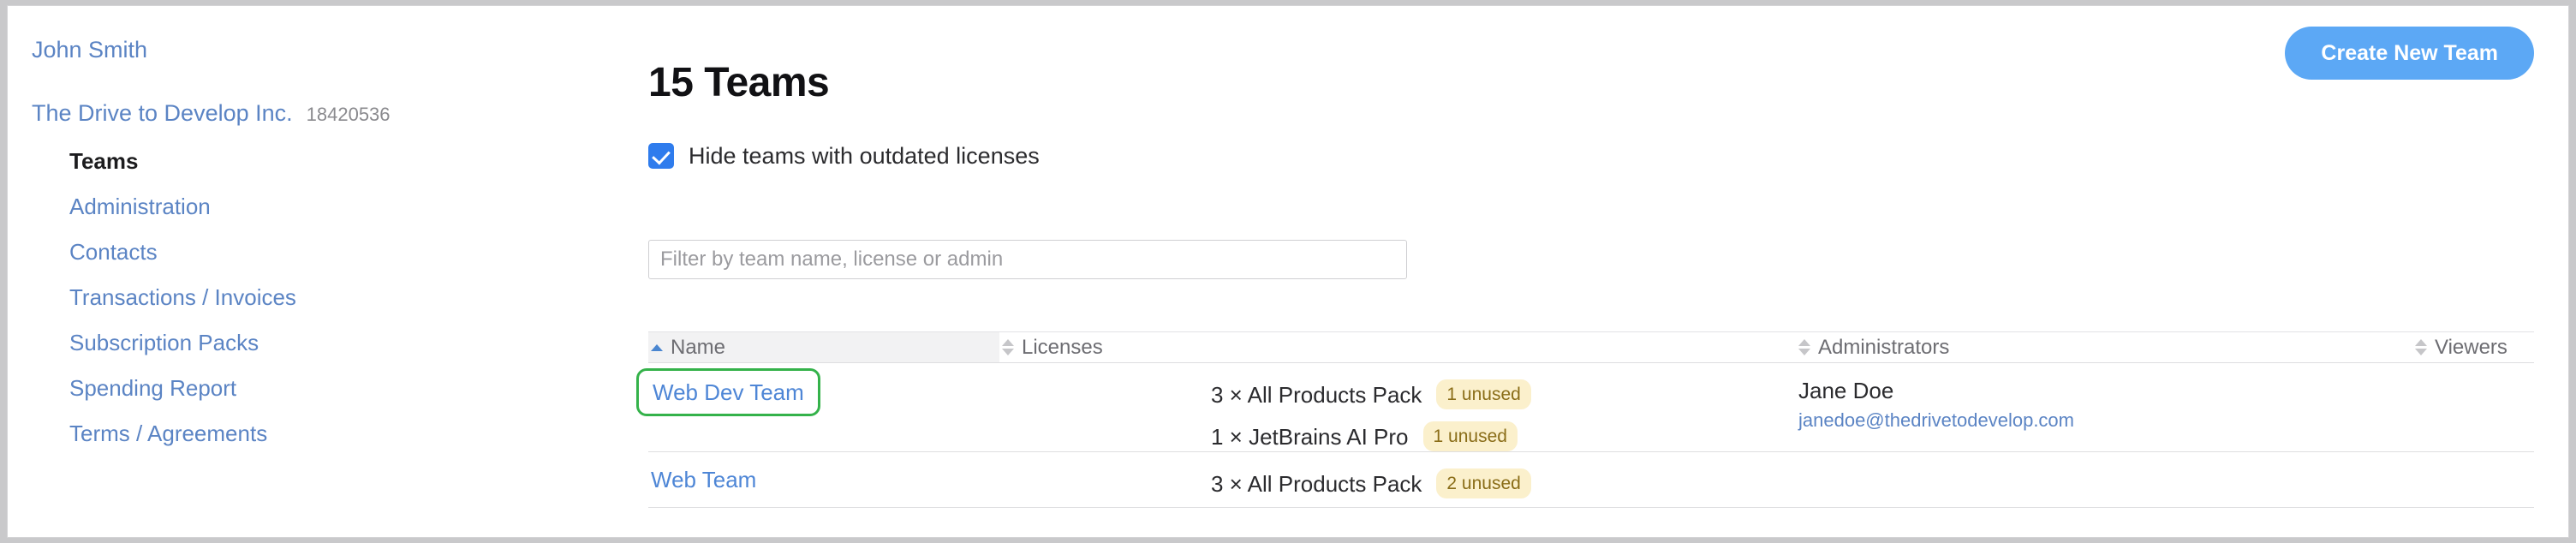 The image size is (2576, 543). Describe the element at coordinates (162, 113) in the screenshot. I see `sidebar-org-link: The Drive to Develop Inc.` at that location.